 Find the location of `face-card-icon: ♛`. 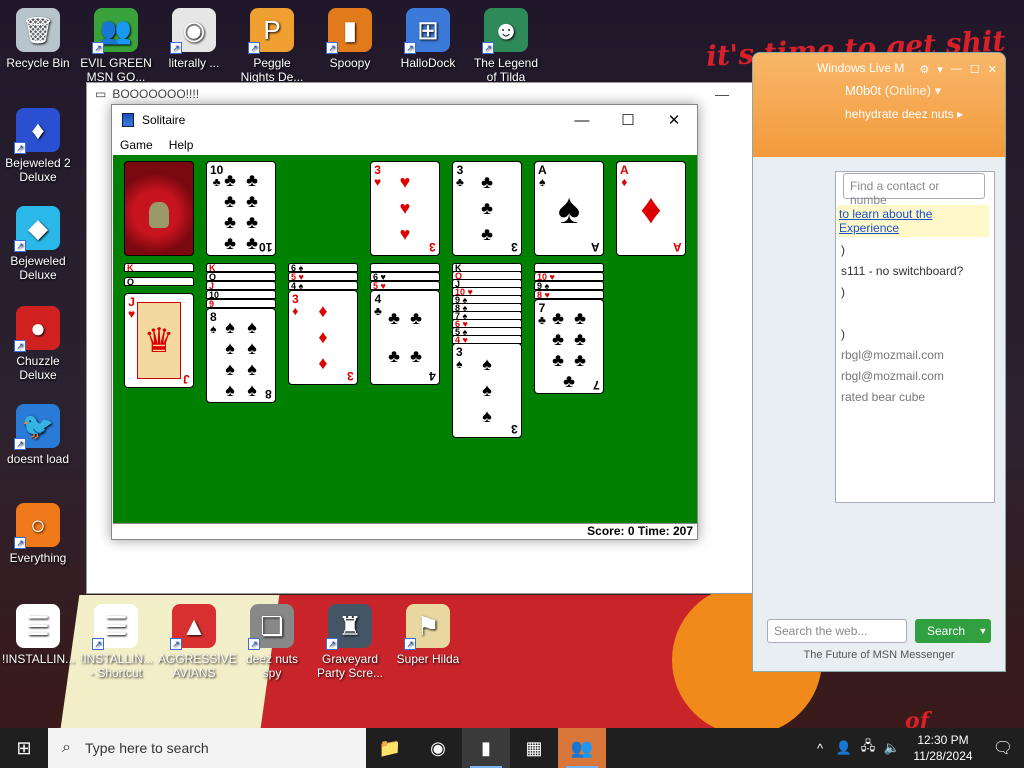

face-card-icon: ♛ is located at coordinates (159, 340).